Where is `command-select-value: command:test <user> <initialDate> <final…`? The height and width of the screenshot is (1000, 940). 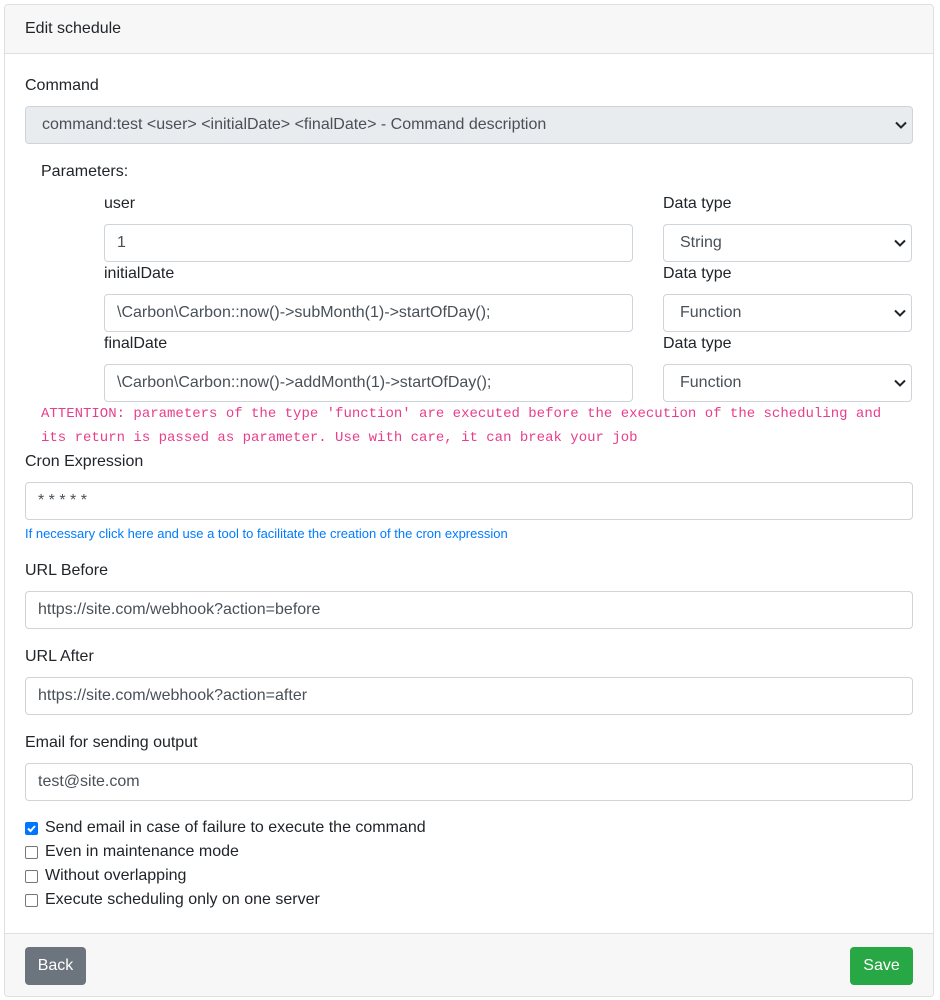 command-select-value: command:test <user> <initialDate> <final… is located at coordinates (294, 124).